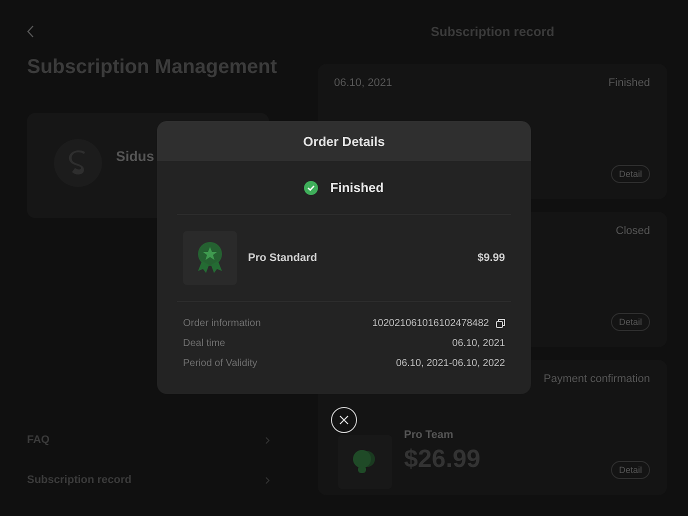 The width and height of the screenshot is (688, 516). I want to click on record-status: Payment confirmation, so click(597, 379).